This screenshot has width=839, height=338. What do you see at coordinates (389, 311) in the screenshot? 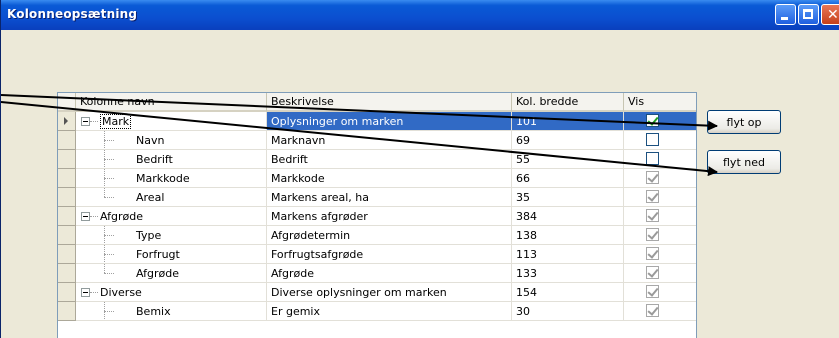
I see `cell-beskrivelse: Er gemix` at bounding box center [389, 311].